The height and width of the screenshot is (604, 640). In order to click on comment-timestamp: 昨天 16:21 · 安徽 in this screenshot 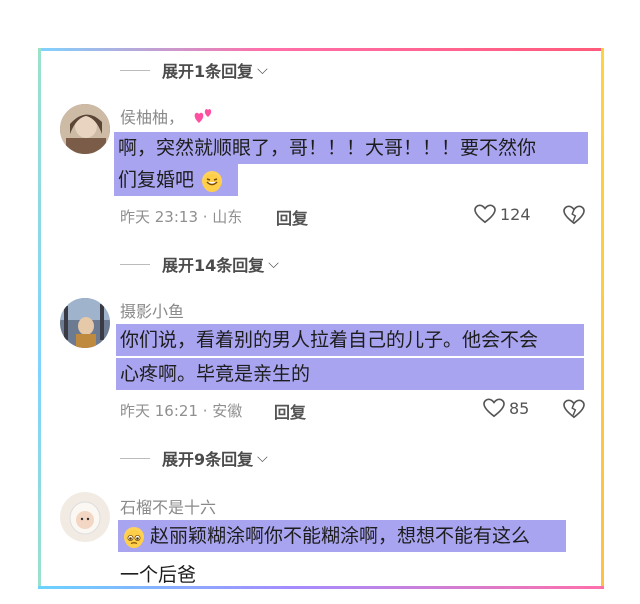, I will do `click(181, 411)`.